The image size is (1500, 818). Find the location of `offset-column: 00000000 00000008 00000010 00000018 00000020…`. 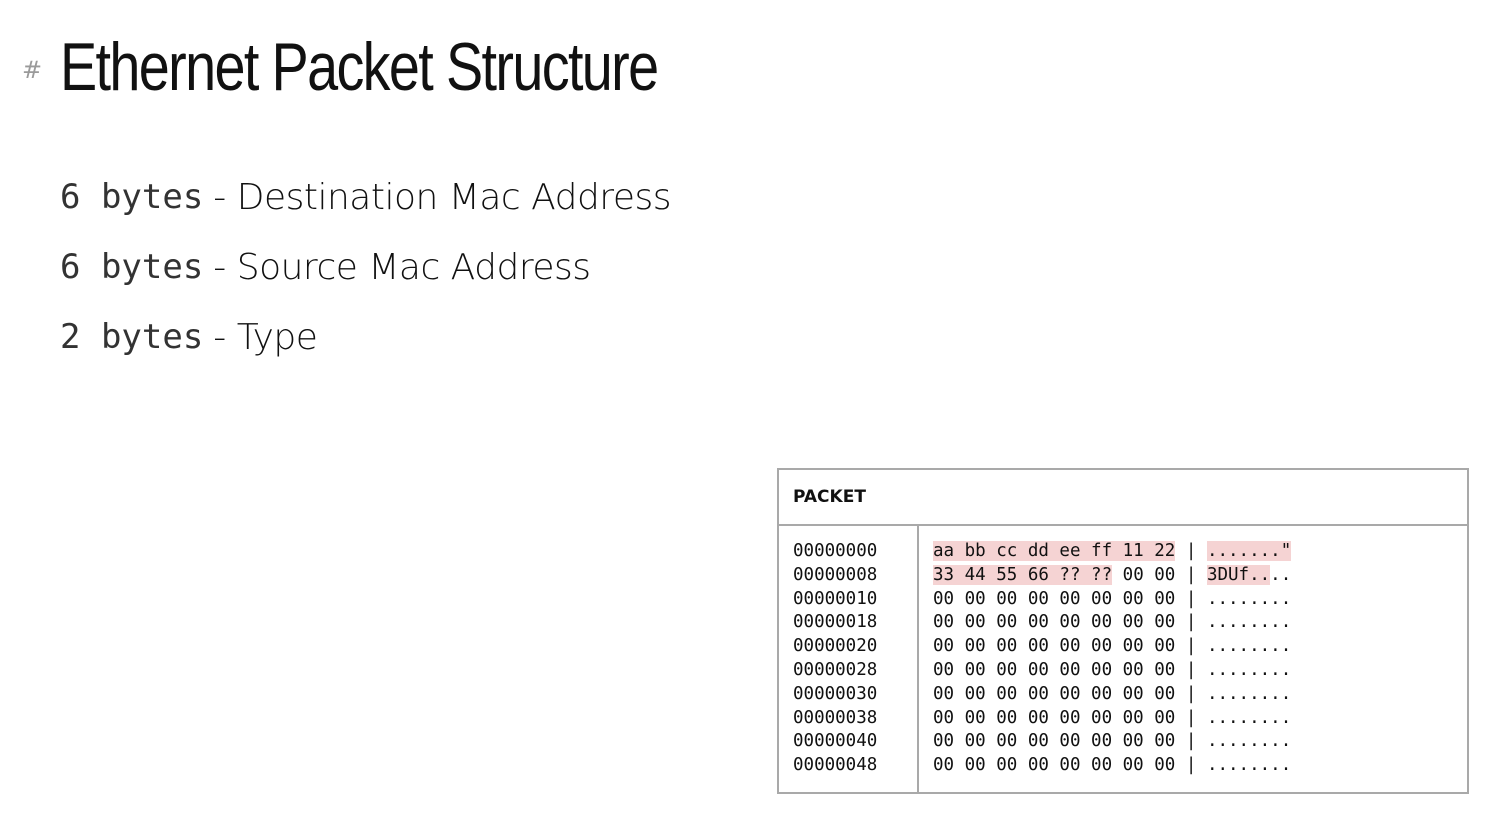

offset-column: 00000000 00000008 00000010 00000018 00000020… is located at coordinates (849, 660).